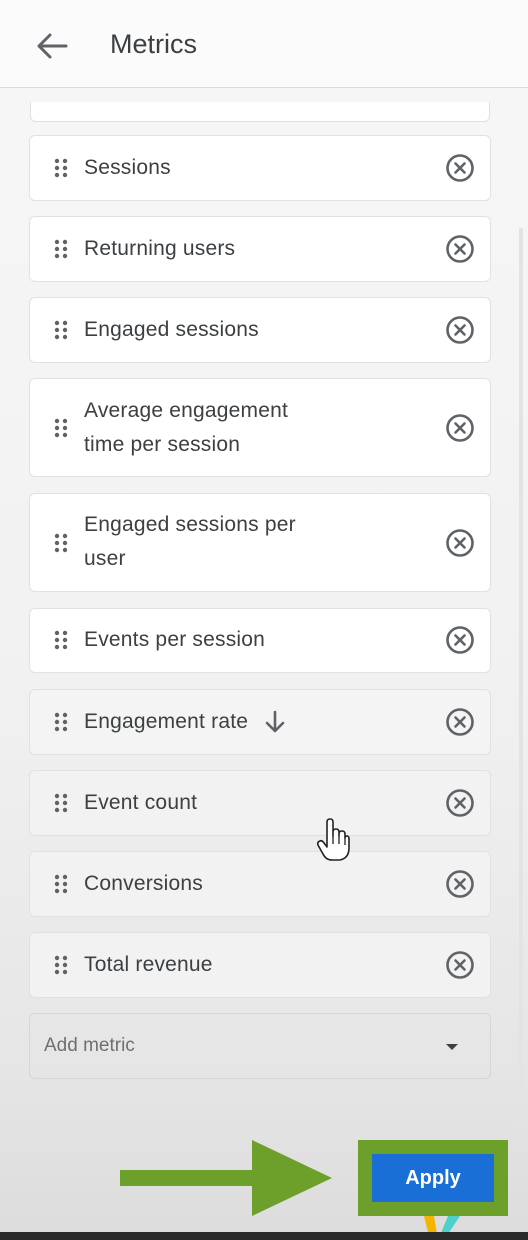  I want to click on arrow-left-icon, so click(52, 46).